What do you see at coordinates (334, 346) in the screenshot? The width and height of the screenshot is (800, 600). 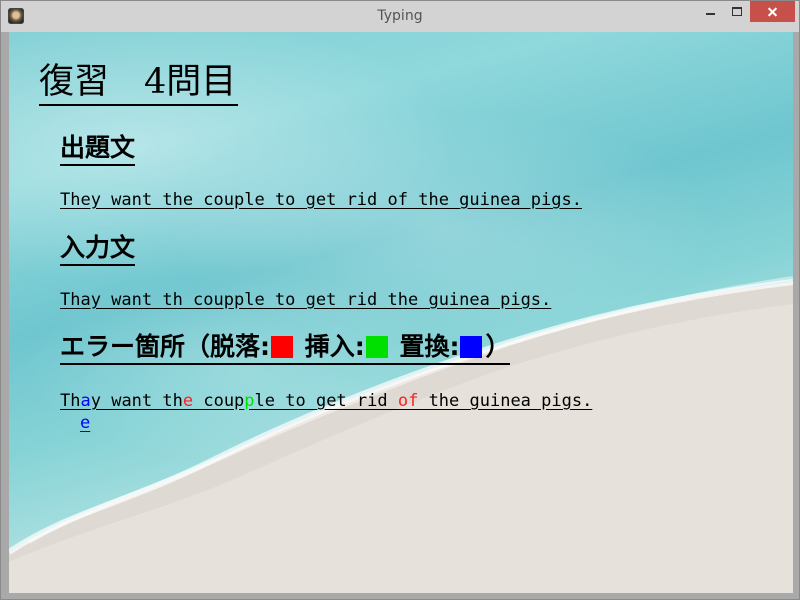 I see `insertion-label: 挿入:` at bounding box center [334, 346].